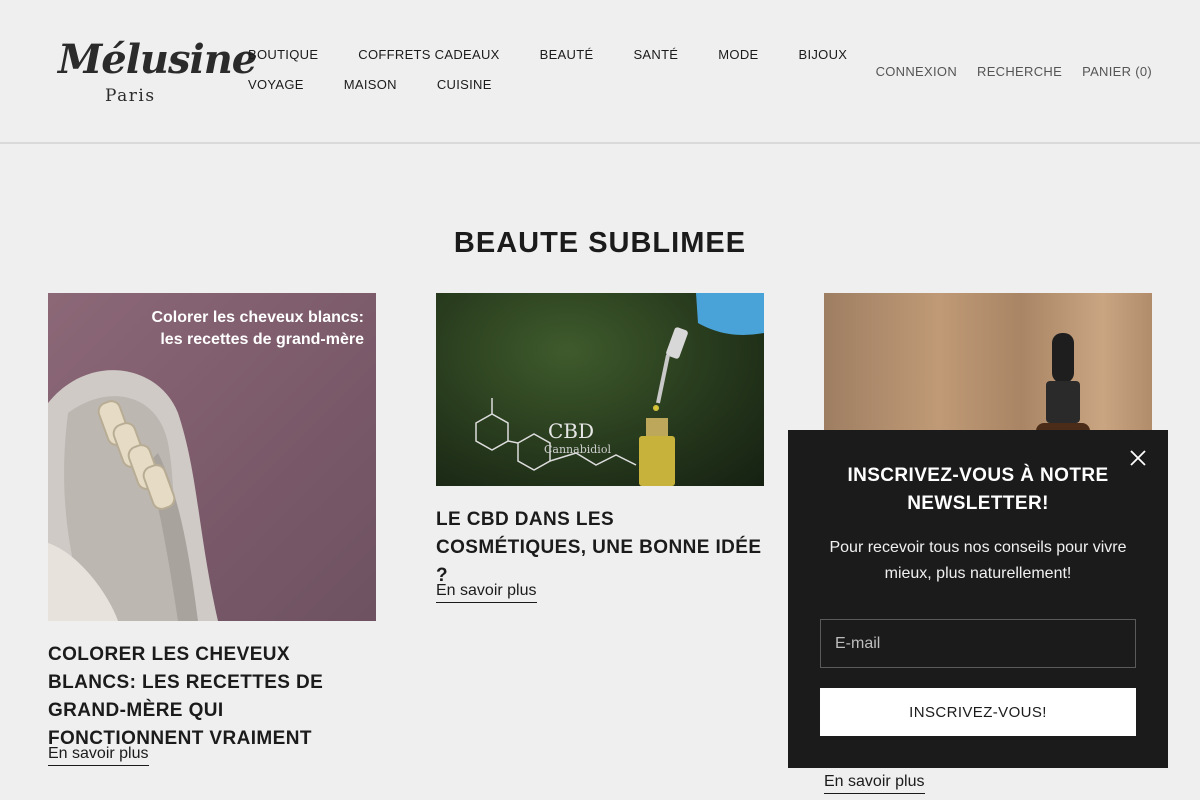 The width and height of the screenshot is (1200, 800). I want to click on image-caption-line-1: Colorer les cheveux blancs:, so click(257, 317).